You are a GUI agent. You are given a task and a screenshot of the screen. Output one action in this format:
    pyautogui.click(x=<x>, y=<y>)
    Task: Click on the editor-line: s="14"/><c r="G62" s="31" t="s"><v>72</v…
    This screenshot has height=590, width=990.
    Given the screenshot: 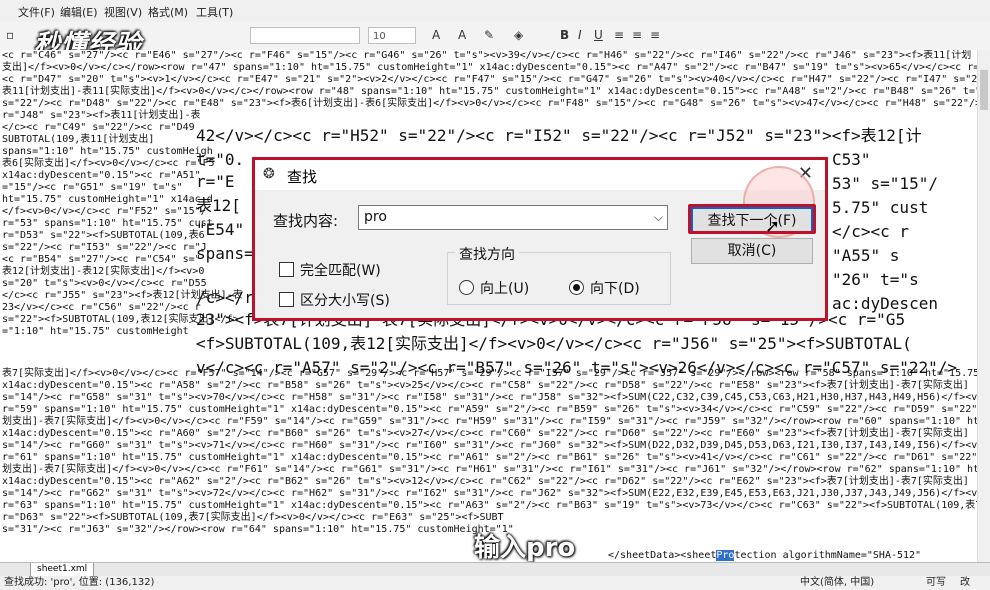 What is the action you would take?
    pyautogui.click(x=490, y=493)
    